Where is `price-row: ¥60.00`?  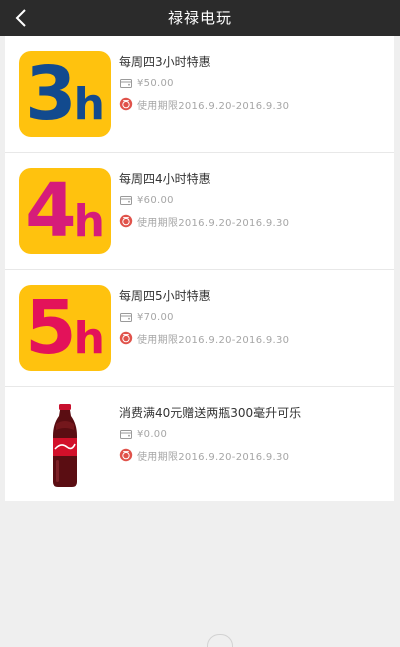
price-row: ¥60.00 is located at coordinates (252, 200).